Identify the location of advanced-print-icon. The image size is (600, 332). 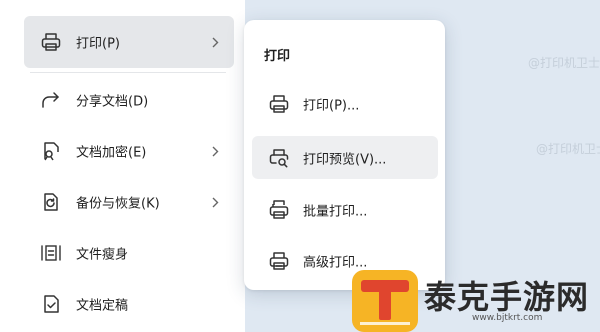
(279, 261).